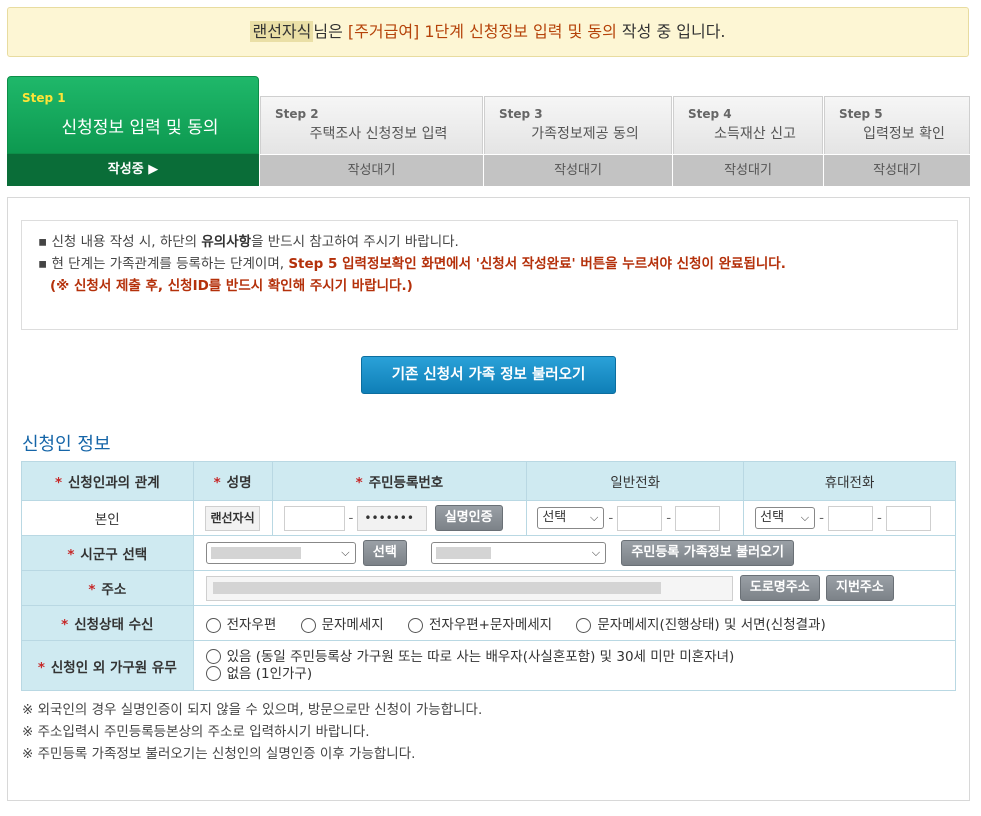 The height and width of the screenshot is (816, 981). Describe the element at coordinates (107, 623) in the screenshot. I see `status-receive-label: * 신청상태 수신` at that location.